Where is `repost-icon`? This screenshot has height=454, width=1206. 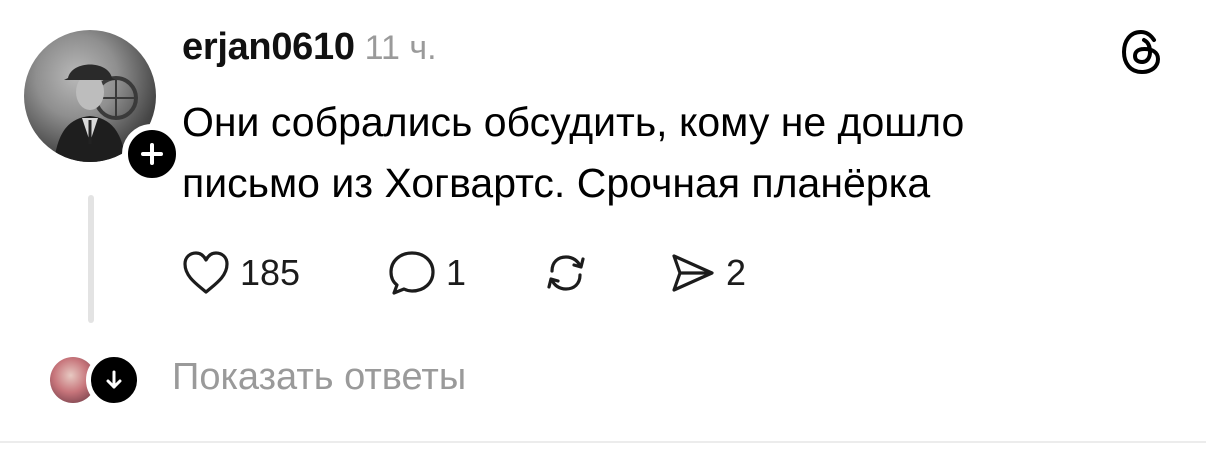
repost-icon is located at coordinates (566, 273).